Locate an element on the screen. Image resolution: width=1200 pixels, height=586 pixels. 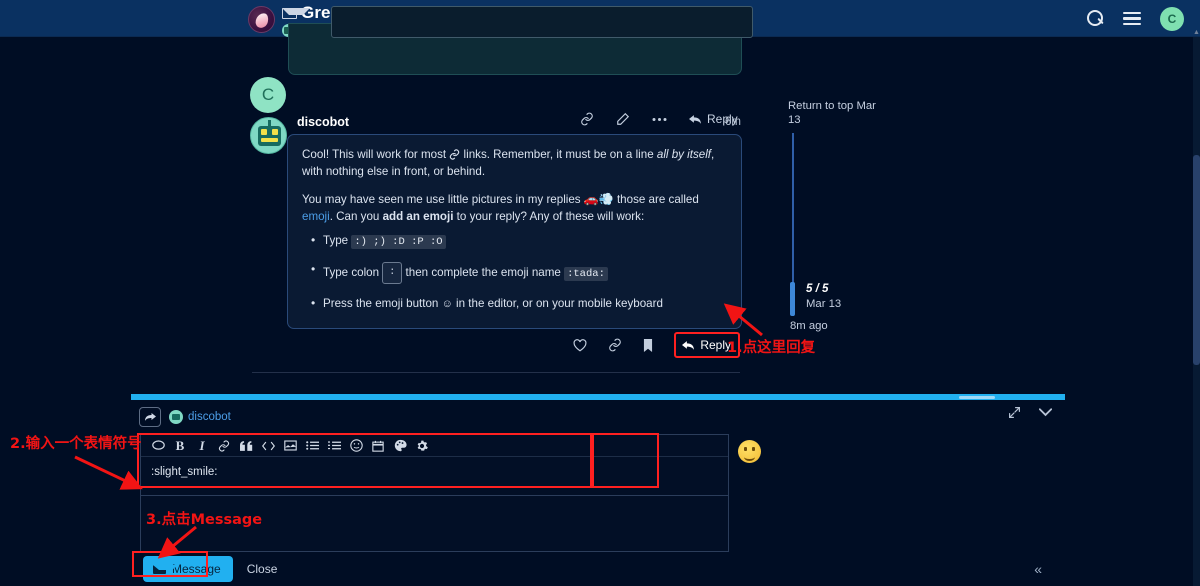
timeline-last-activity: 8m ago is located at coordinates (809, 326).